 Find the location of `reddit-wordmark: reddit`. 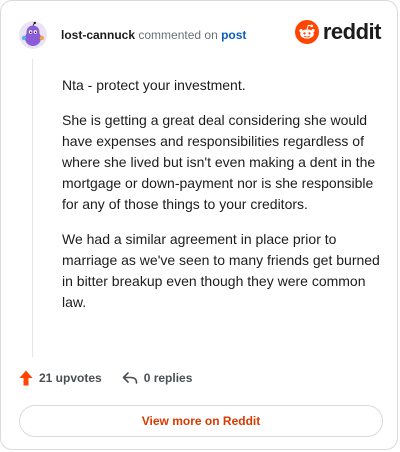

reddit-wordmark: reddit is located at coordinates (352, 31).